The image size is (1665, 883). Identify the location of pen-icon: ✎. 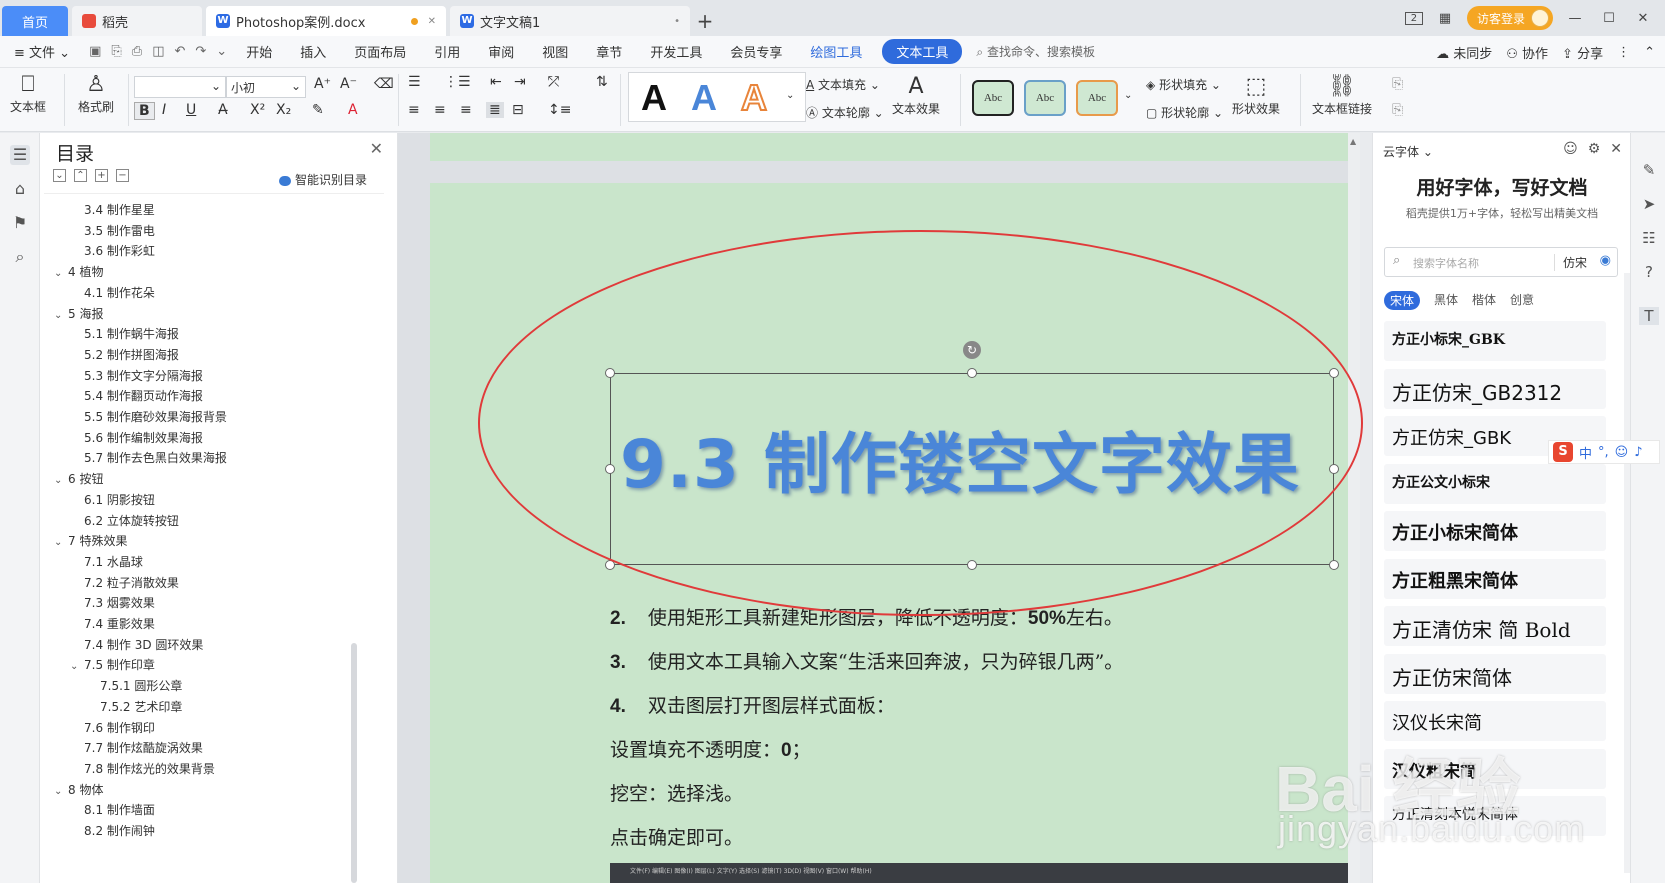
(1649, 170).